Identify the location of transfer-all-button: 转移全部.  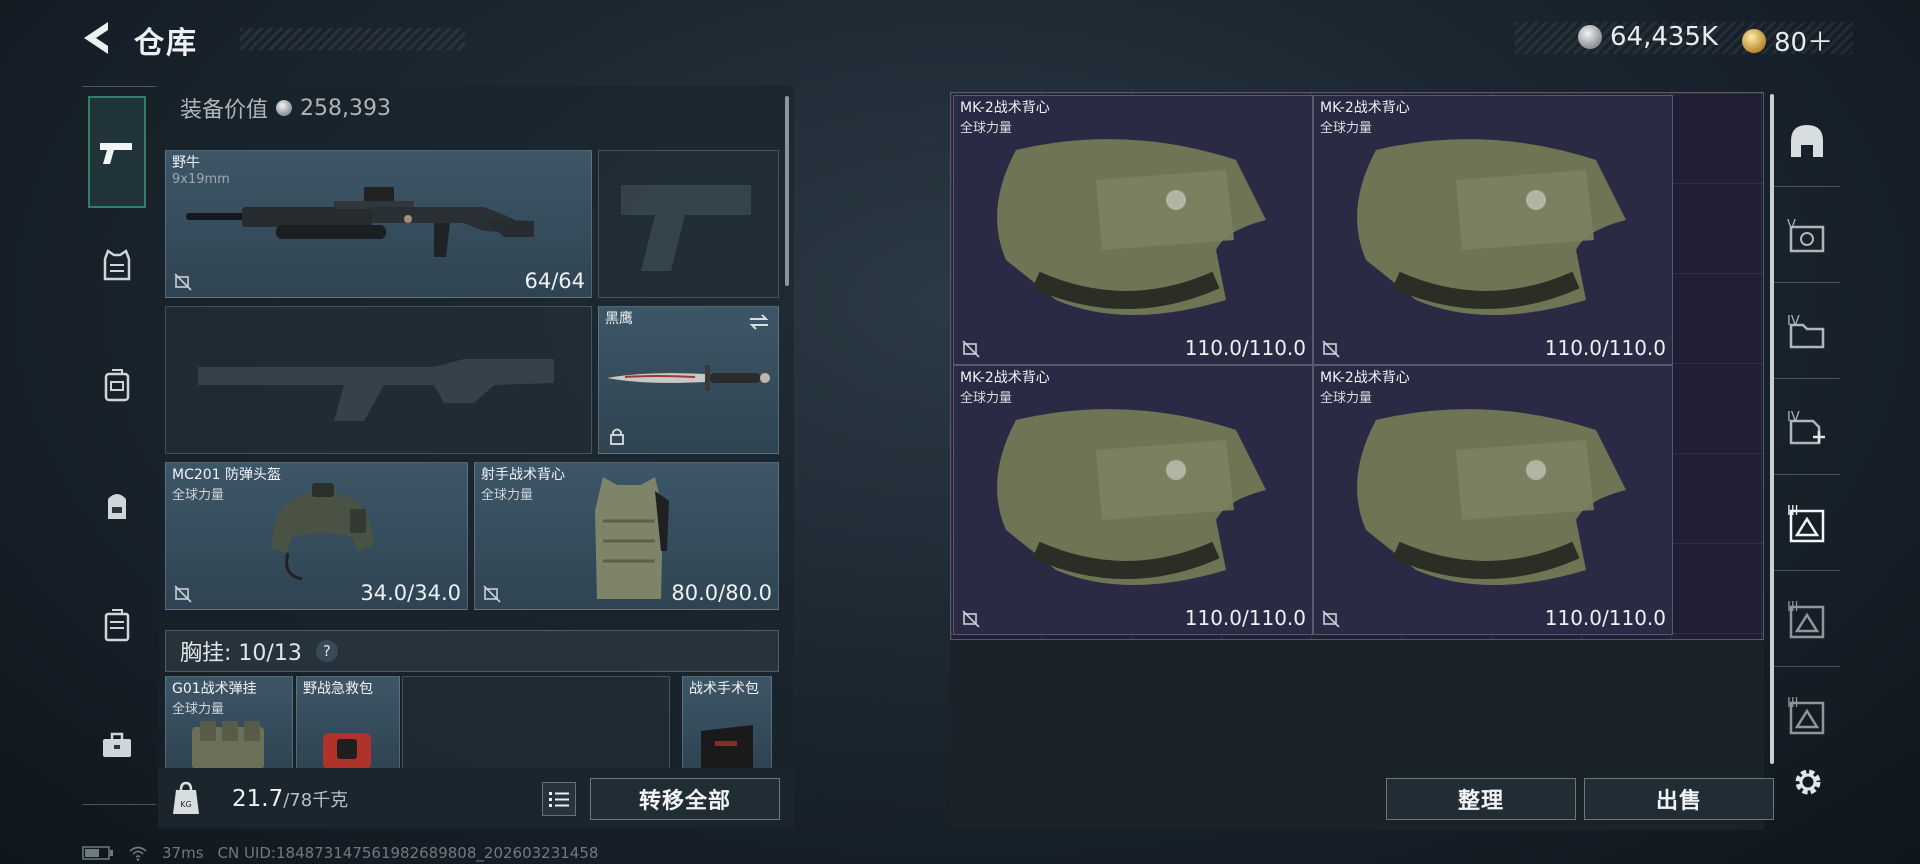
(685, 799).